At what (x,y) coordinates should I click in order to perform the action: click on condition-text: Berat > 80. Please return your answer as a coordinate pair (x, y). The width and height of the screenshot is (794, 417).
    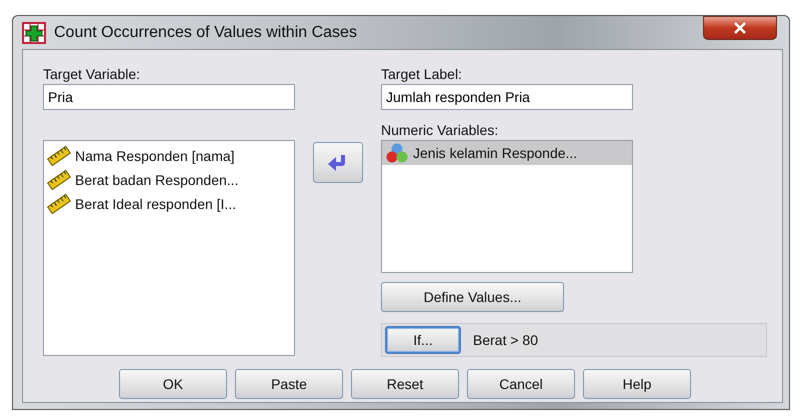
    Looking at the image, I should click on (505, 340).